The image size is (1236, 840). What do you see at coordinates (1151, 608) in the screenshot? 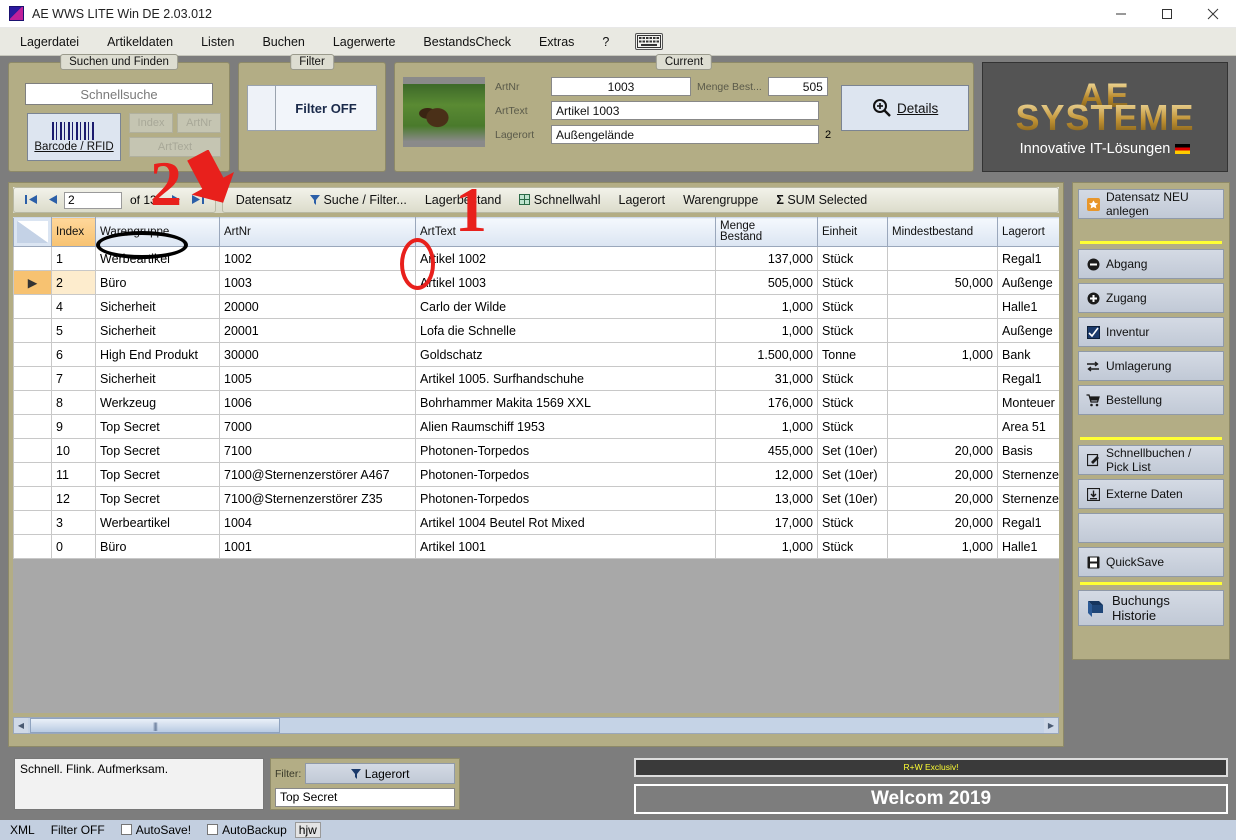
I see `buchungs-historie-button: Buchungs Historie` at bounding box center [1151, 608].